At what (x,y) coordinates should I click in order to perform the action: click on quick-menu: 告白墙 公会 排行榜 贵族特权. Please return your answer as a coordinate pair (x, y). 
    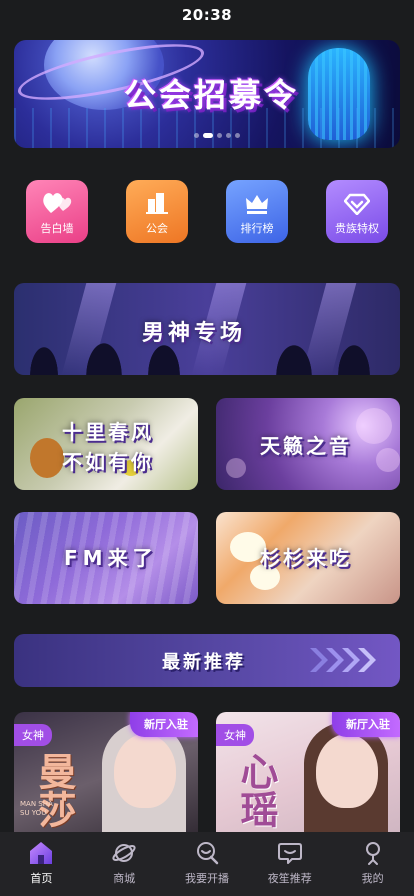
    Looking at the image, I should click on (207, 211).